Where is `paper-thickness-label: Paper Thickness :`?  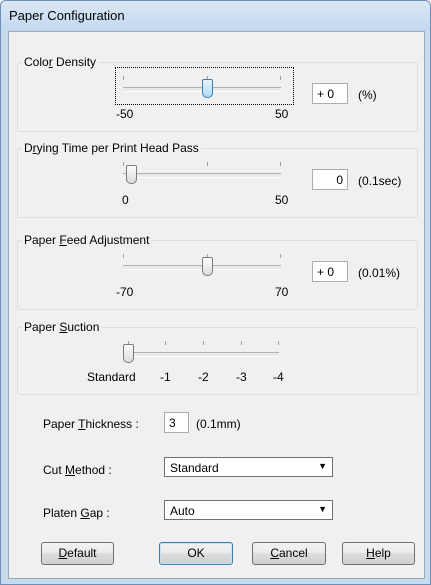 paper-thickness-label: Paper Thickness : is located at coordinates (91, 424).